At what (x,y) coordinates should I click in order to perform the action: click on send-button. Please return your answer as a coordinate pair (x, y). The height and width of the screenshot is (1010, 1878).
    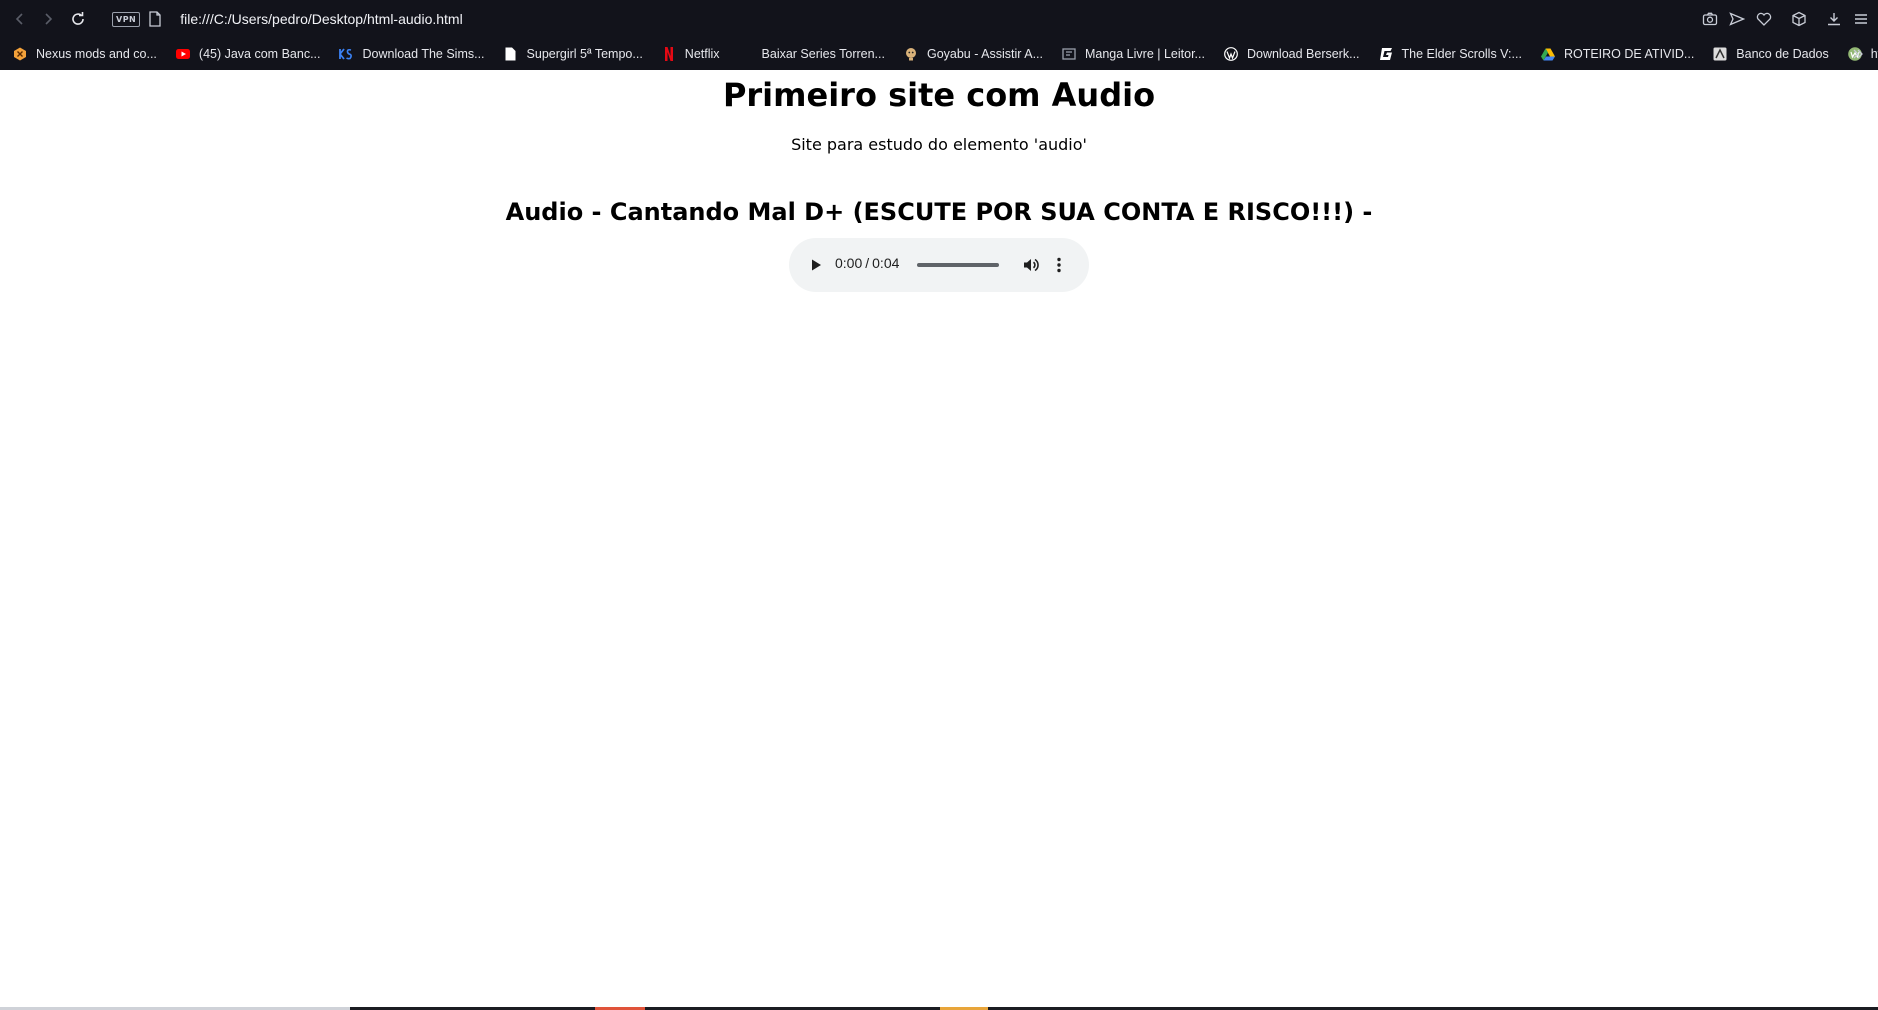
    Looking at the image, I should click on (1737, 19).